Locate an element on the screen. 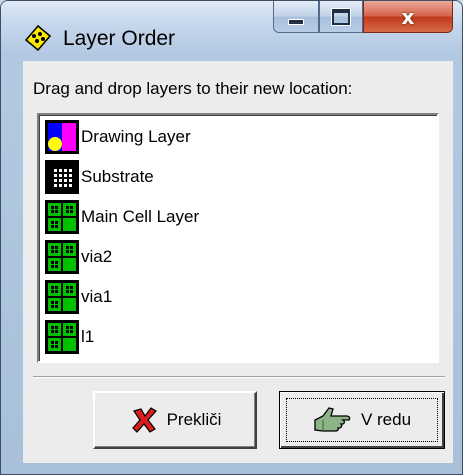 The image size is (463, 475). window-controls: x is located at coordinates (366, 17).